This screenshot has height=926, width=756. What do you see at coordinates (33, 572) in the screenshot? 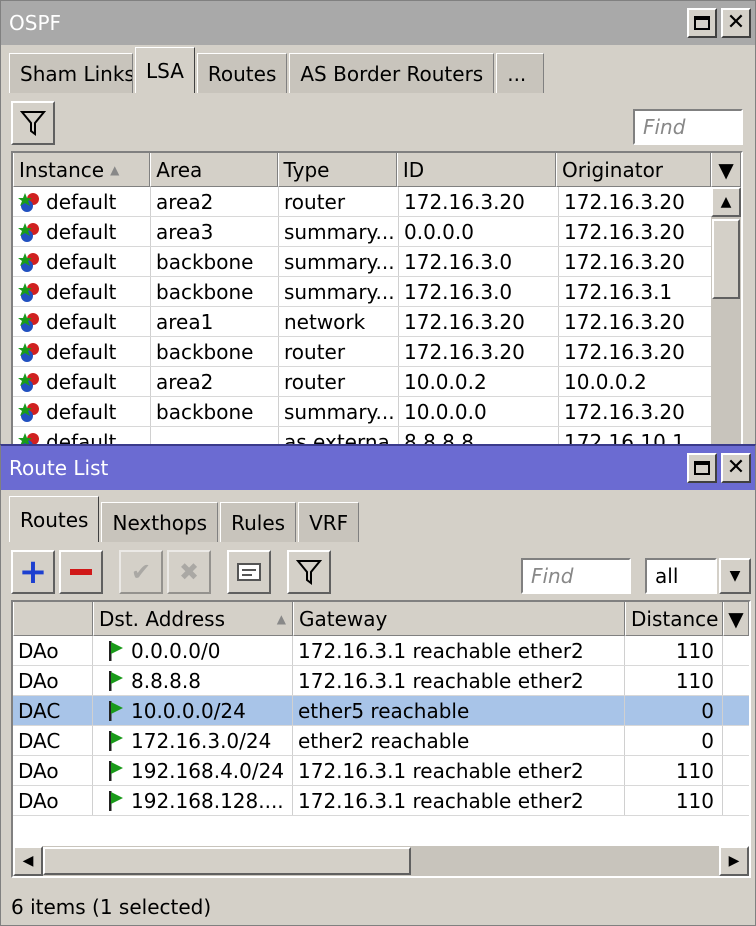
I see `add-button: +` at bounding box center [33, 572].